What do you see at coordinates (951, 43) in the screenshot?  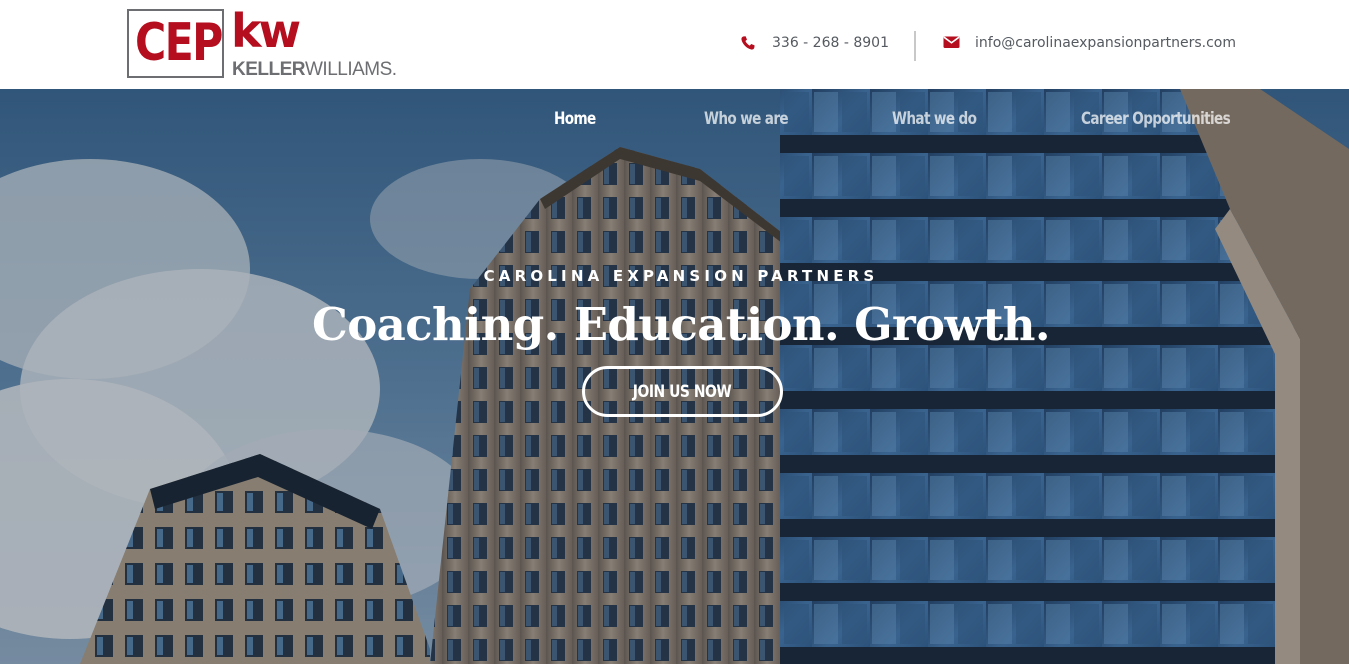 I see `envelope-icon` at bounding box center [951, 43].